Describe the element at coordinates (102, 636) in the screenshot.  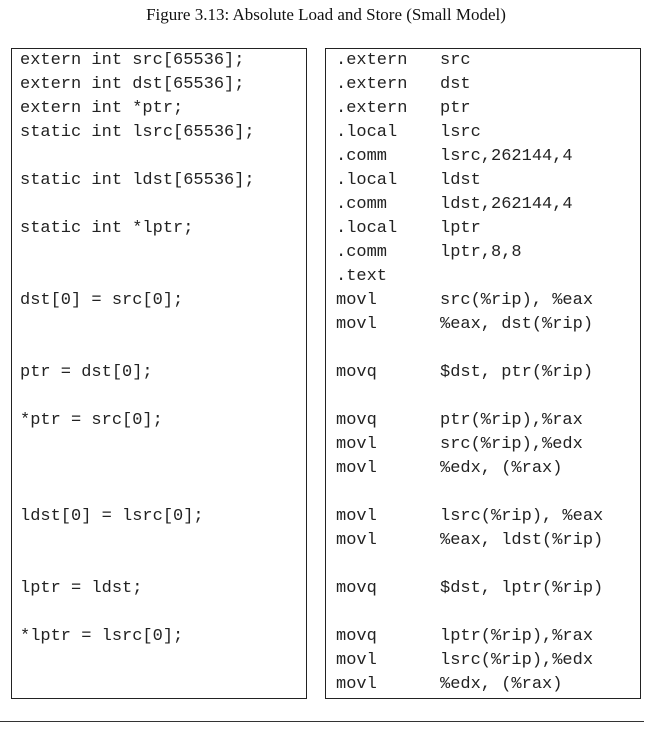
I see `c-source-line: *lptr = lsrc[0];` at that location.